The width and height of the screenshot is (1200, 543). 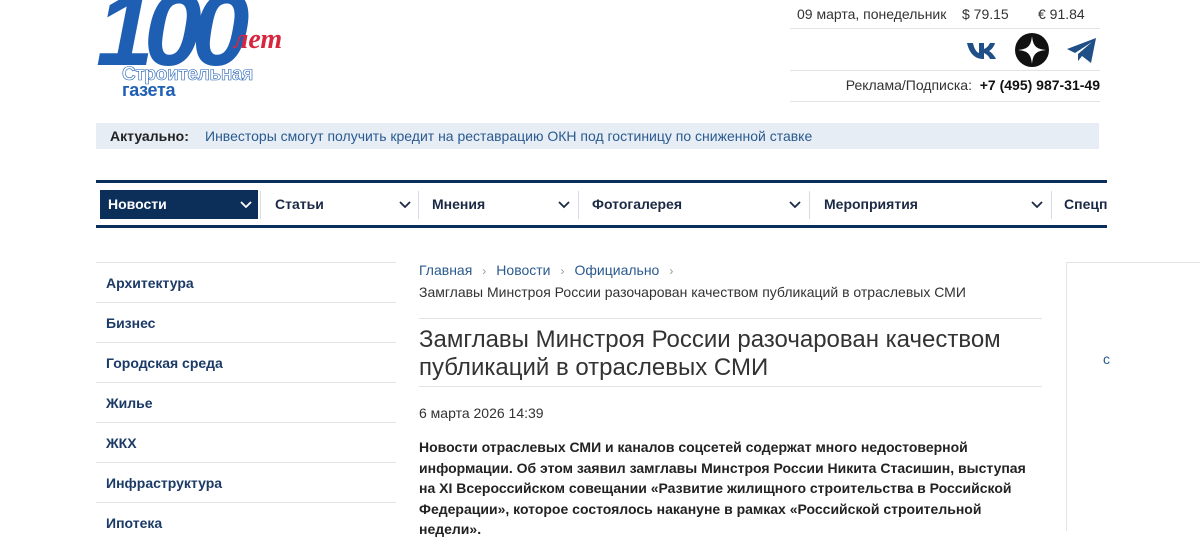 What do you see at coordinates (739, 272) in the screenshot?
I see `breadcrumb: Главная › Новости › Официально ›` at bounding box center [739, 272].